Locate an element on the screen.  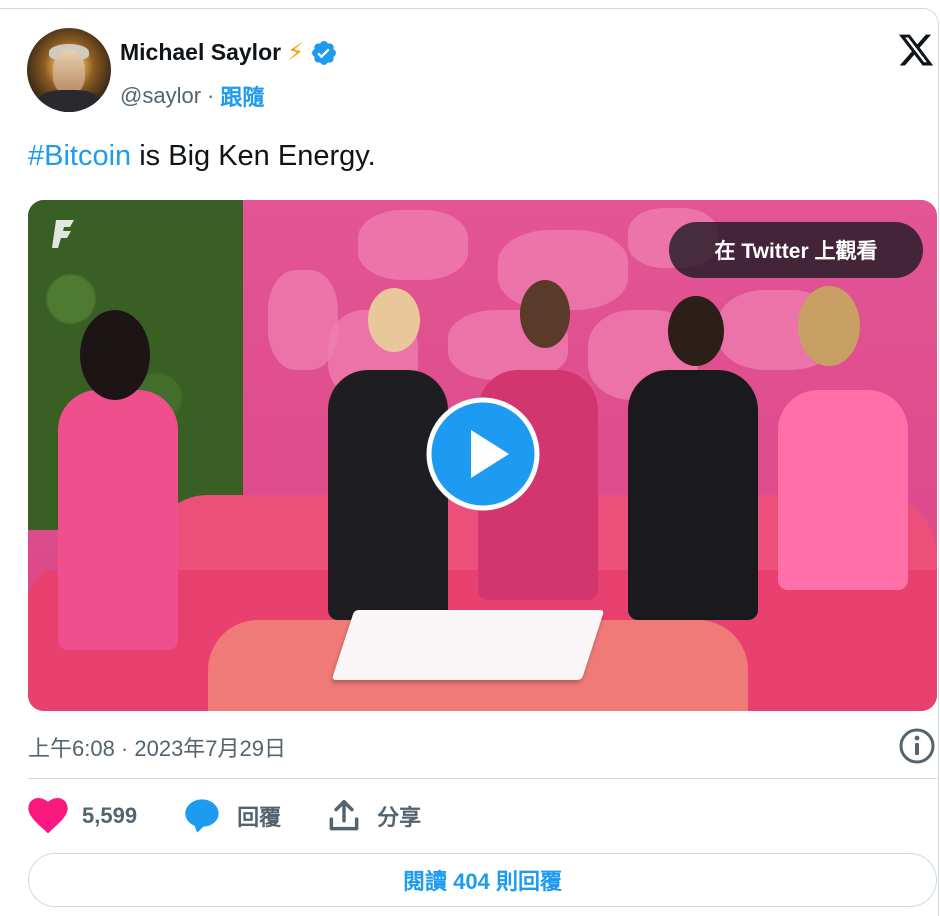
divider is located at coordinates (482, 778).